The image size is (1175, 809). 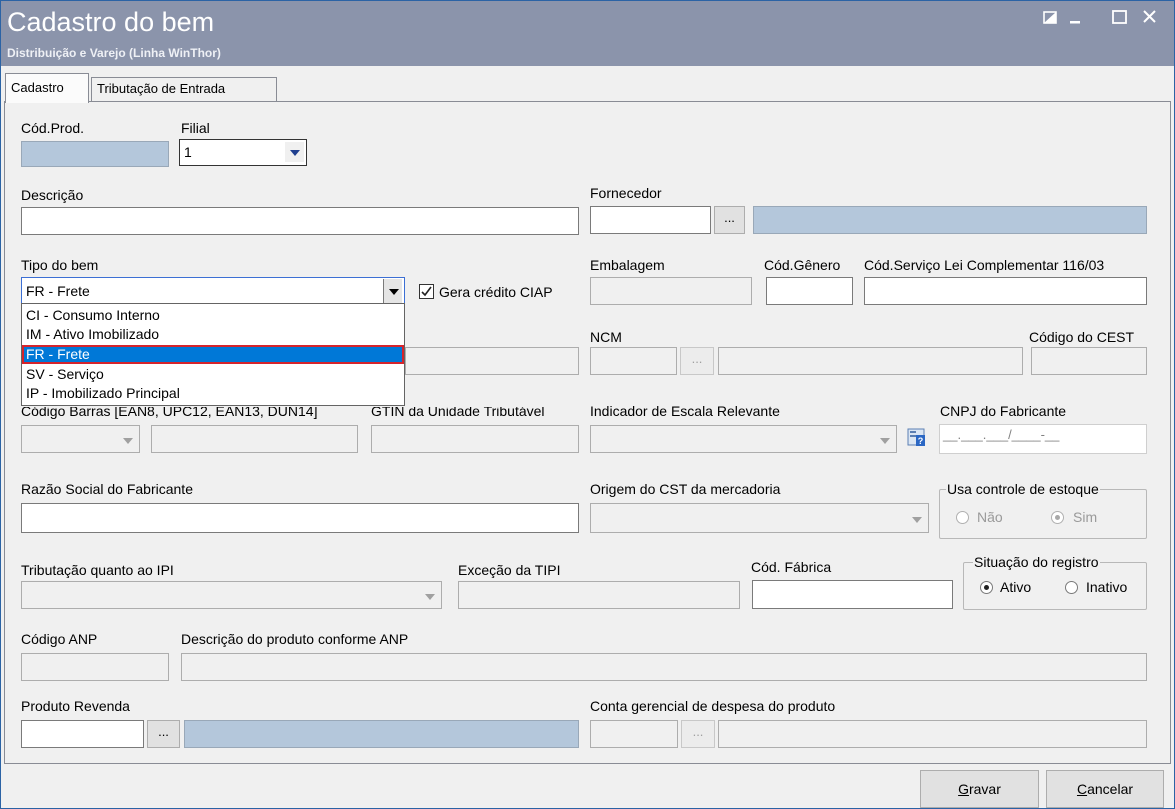 I want to click on codigo-barras-field, so click(x=254, y=439).